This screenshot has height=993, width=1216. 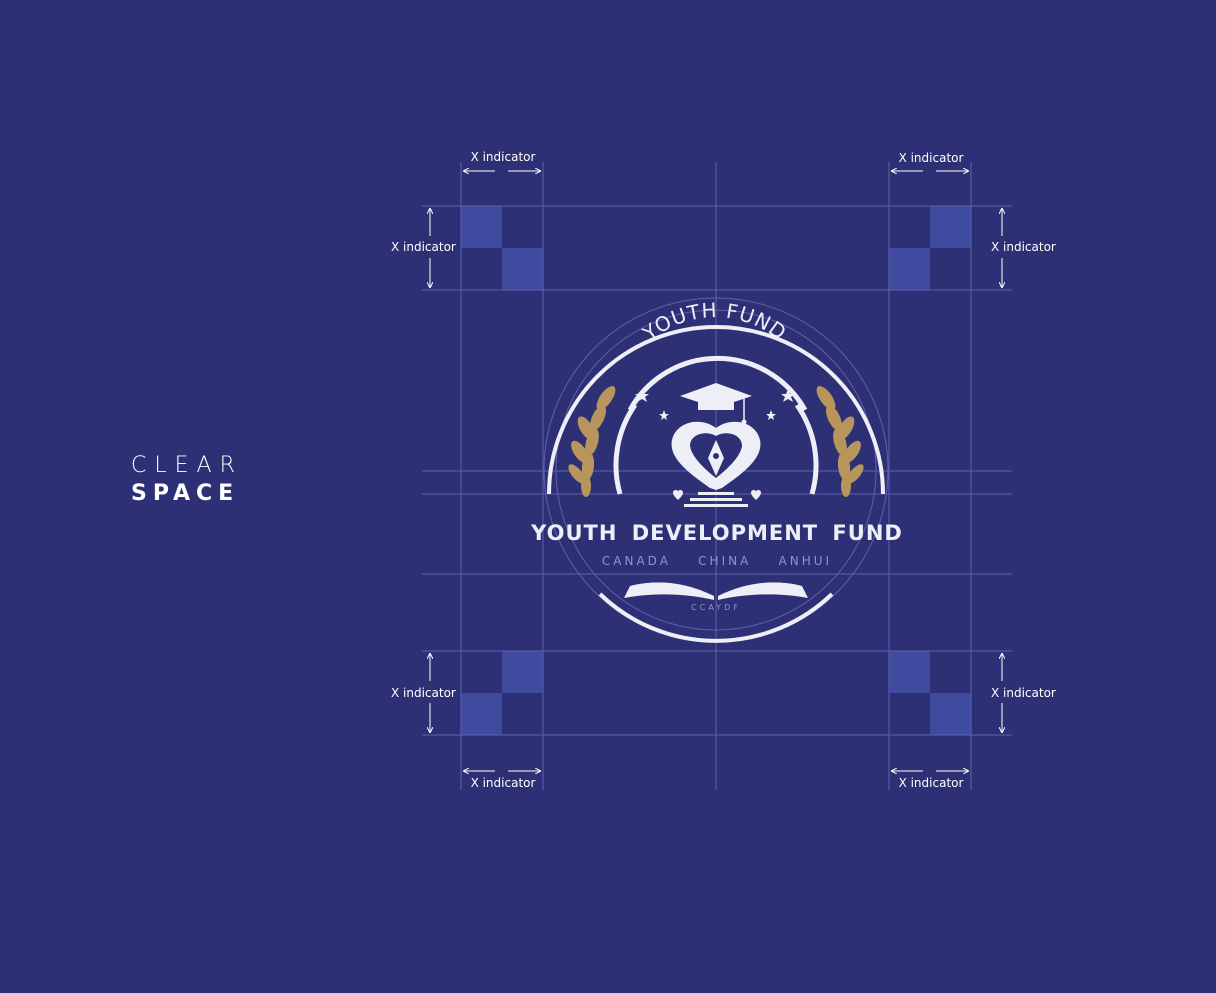 I want to click on logo-arc-text: YOUTH FUND, so click(x=714, y=322).